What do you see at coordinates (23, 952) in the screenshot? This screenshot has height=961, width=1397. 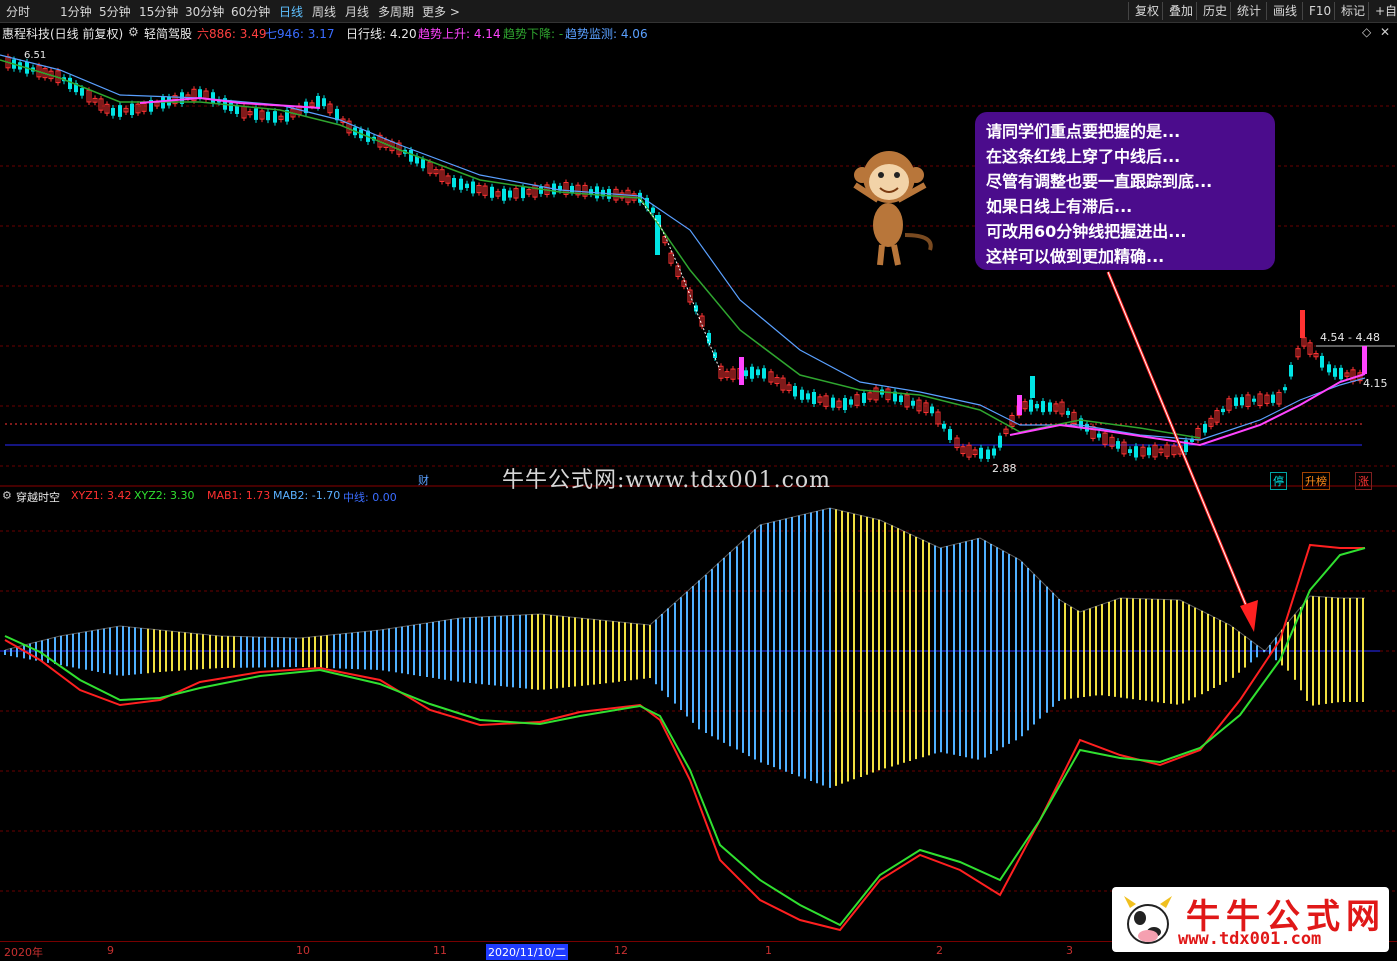 I see `date-tick: 2020年` at bounding box center [23, 952].